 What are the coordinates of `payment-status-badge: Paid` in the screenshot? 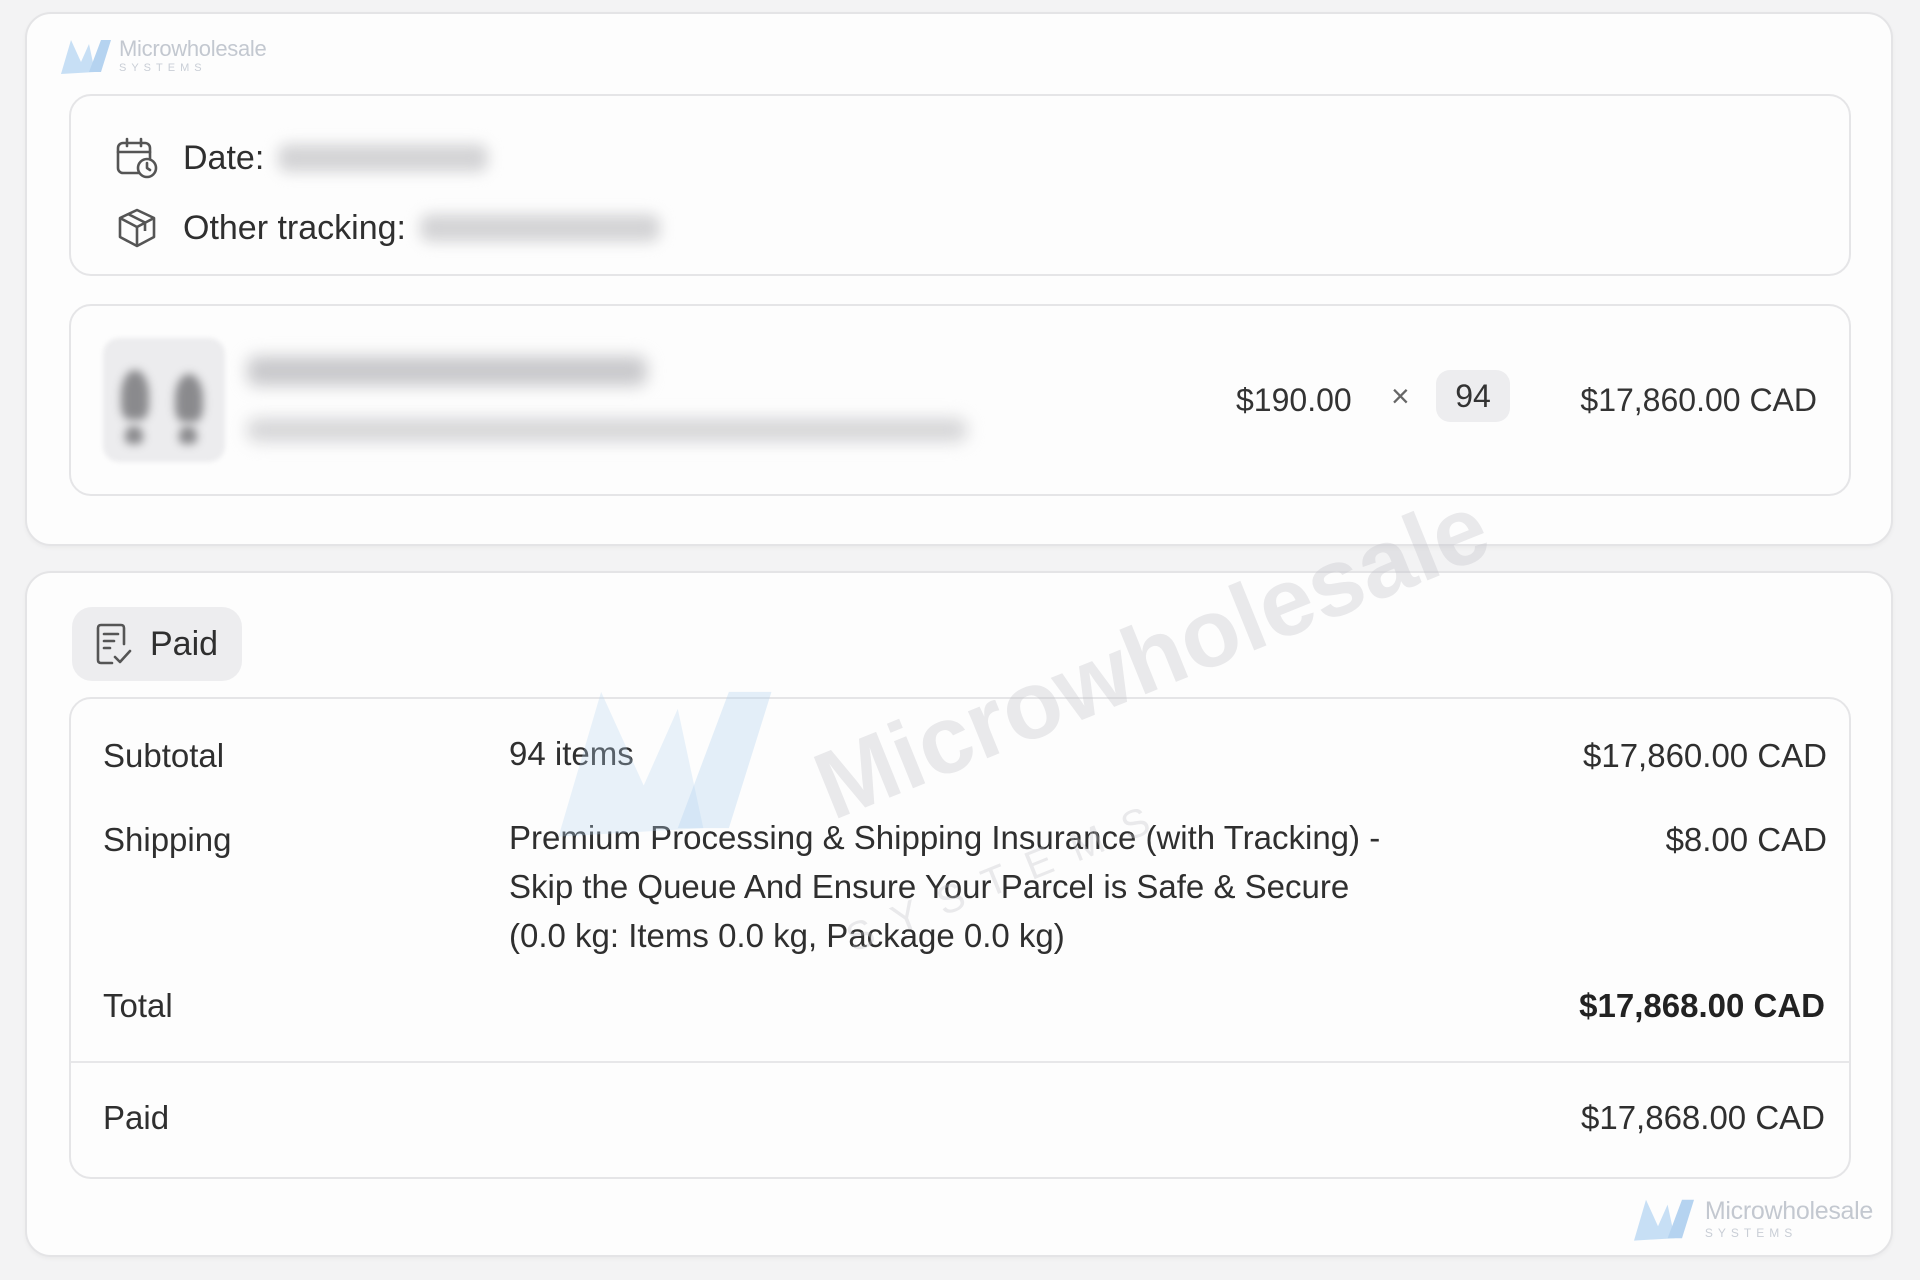 It's located at (157, 644).